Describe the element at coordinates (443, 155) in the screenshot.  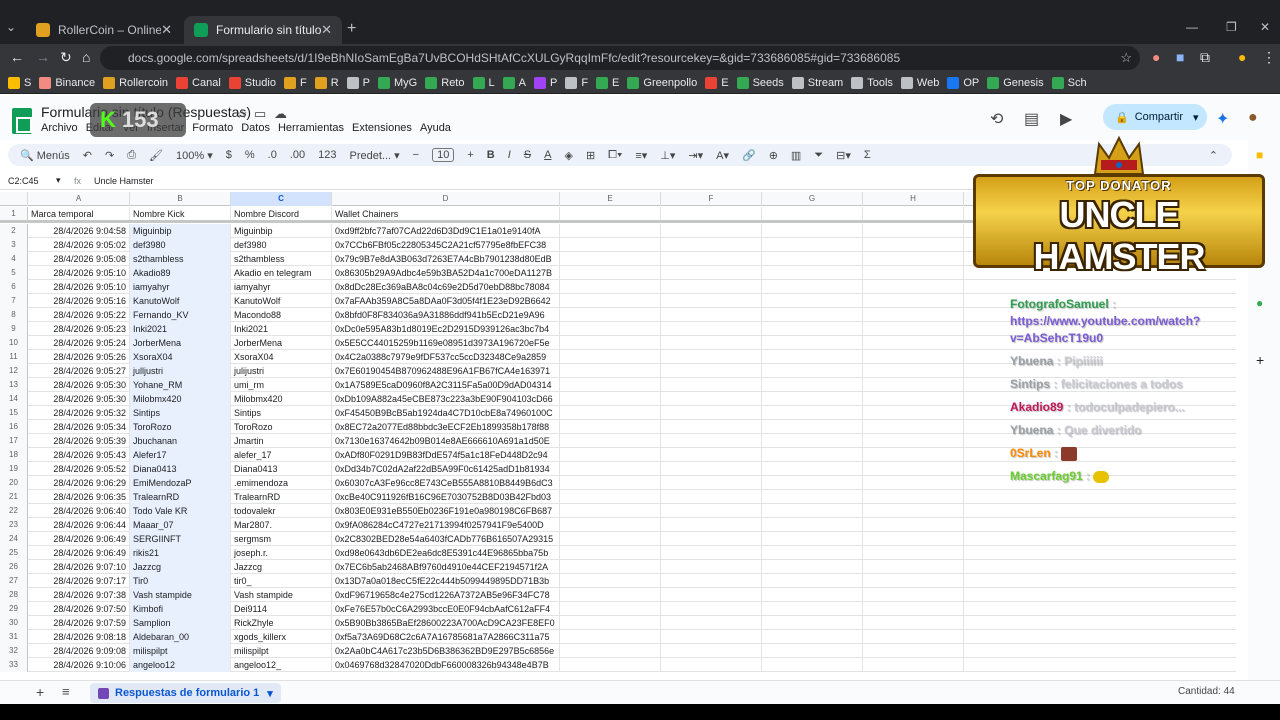
I see `font-size-input: 10` at that location.